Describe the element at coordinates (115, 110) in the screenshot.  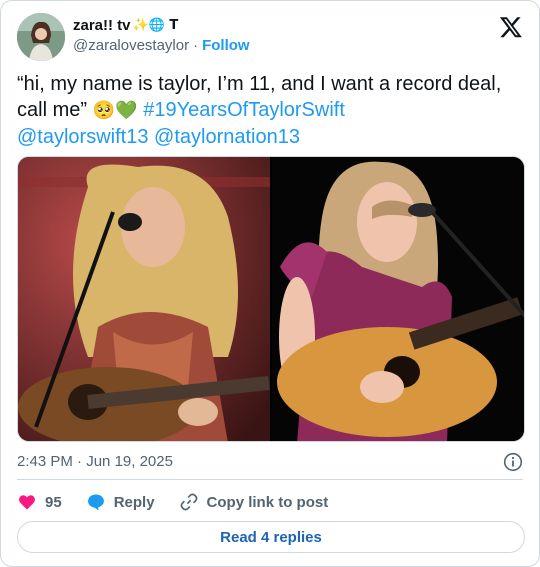
I see `tweet-emoji: 🥺💚` at that location.